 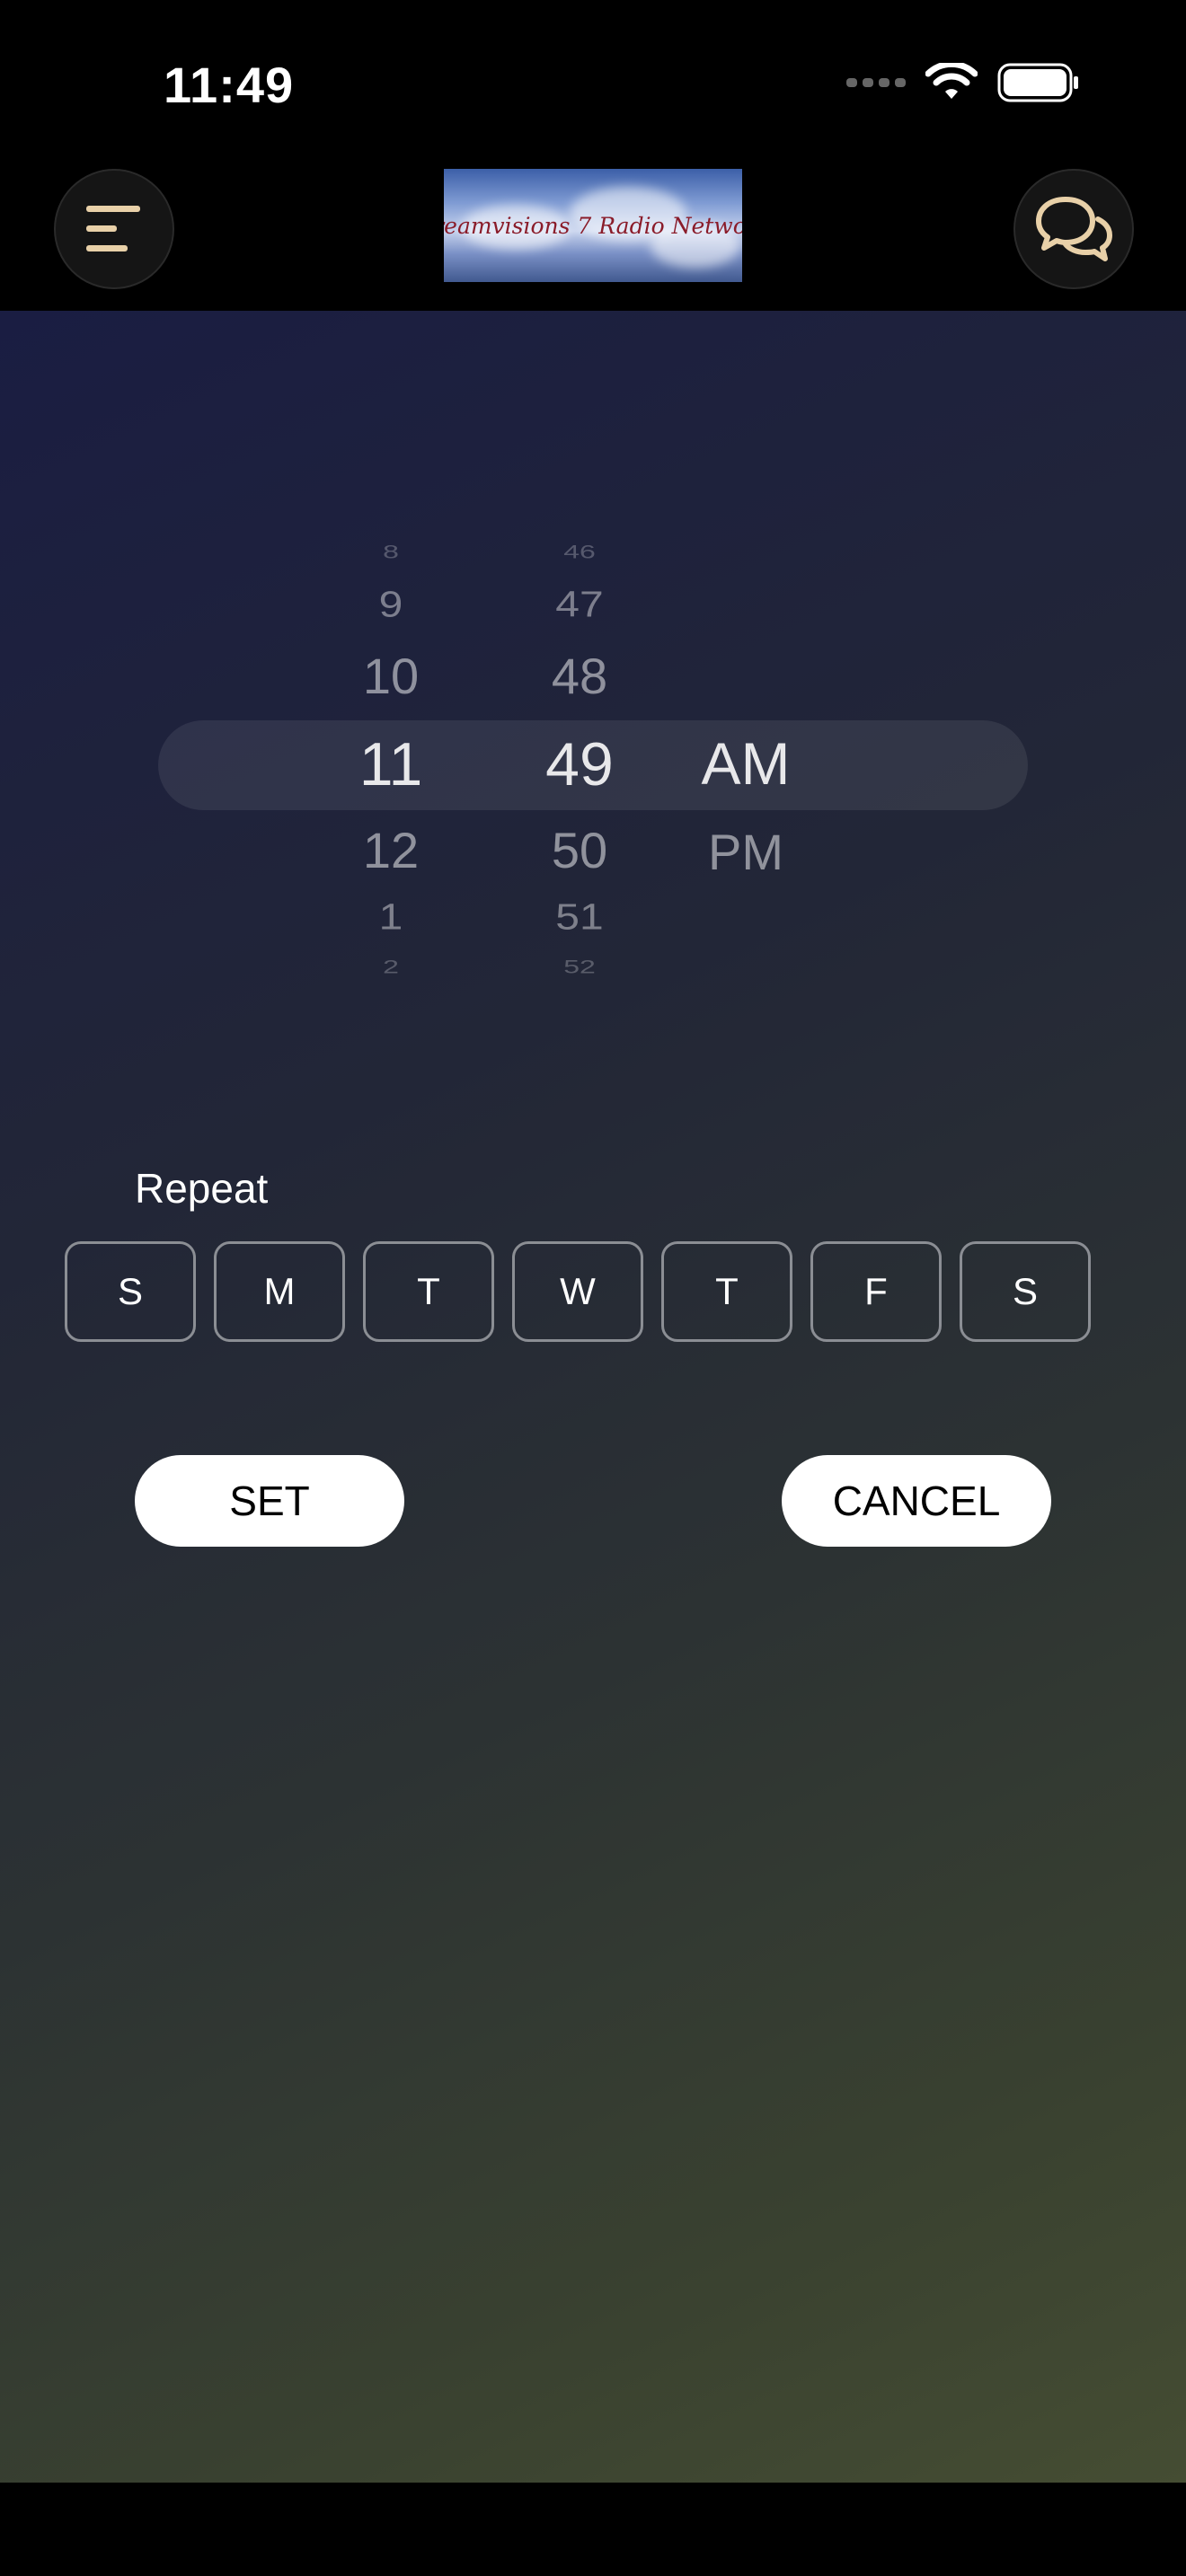 What do you see at coordinates (391, 966) in the screenshot?
I see `picker-item: 2` at bounding box center [391, 966].